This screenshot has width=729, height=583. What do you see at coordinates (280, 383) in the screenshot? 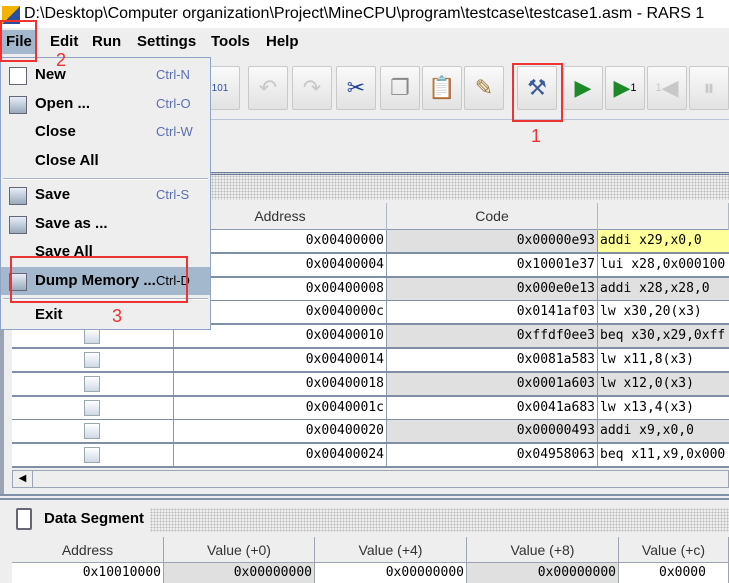
I see `address-cell: 0x00400018` at bounding box center [280, 383].